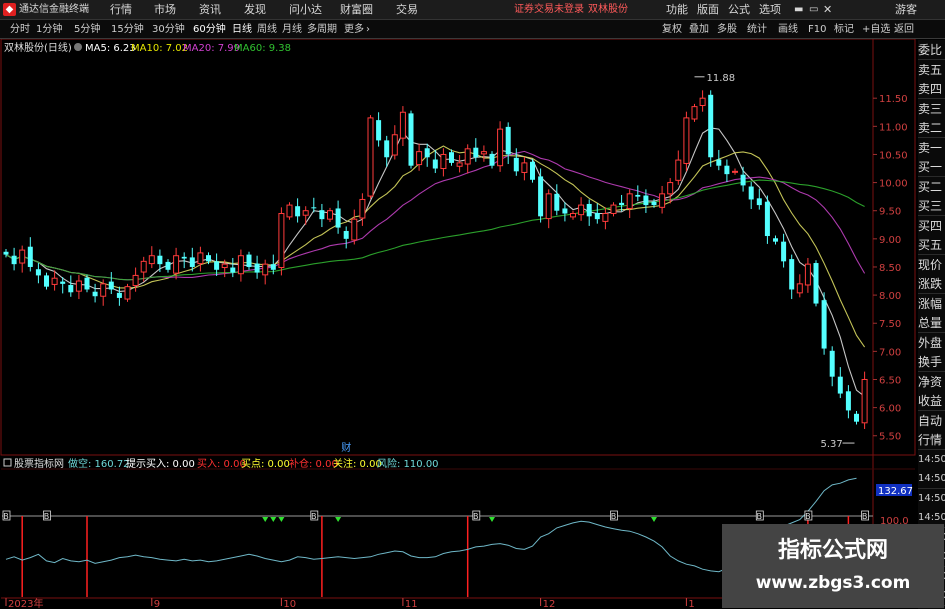 This screenshot has width=945, height=609. I want to click on tool-f10: F10, so click(817, 29).